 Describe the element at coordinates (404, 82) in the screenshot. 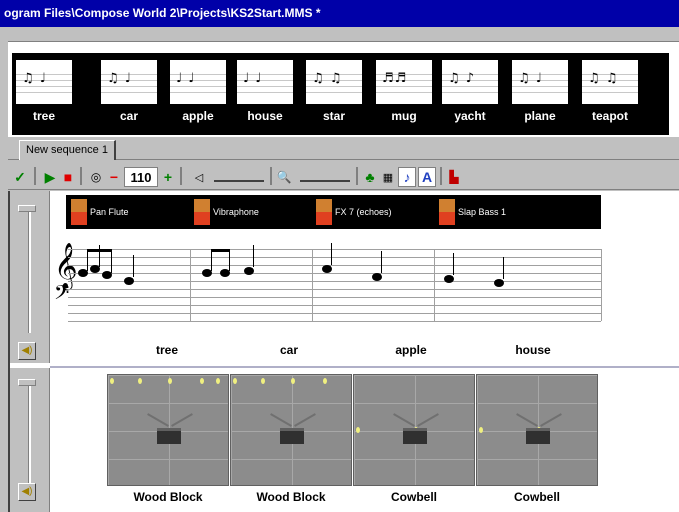

I see `phrase-card: ♬♬` at that location.